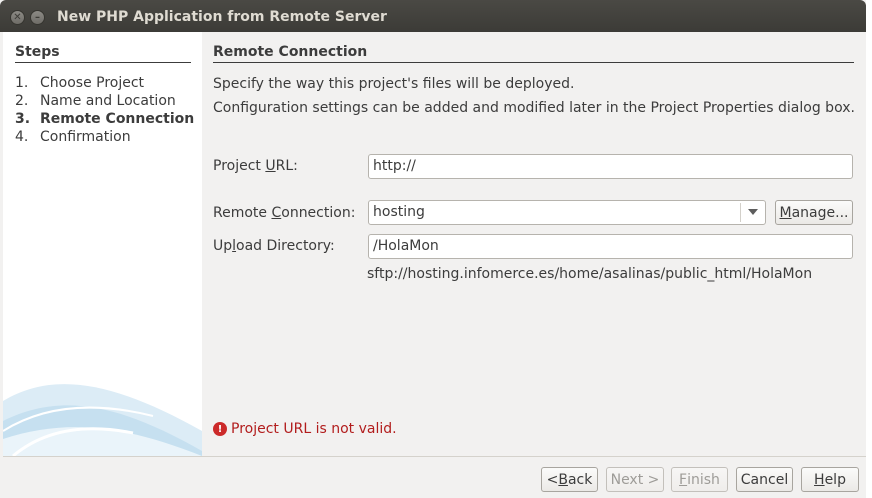 The width and height of the screenshot is (872, 498). Describe the element at coordinates (95, 101) in the screenshot. I see `step-item: 2. Name and Location` at that location.